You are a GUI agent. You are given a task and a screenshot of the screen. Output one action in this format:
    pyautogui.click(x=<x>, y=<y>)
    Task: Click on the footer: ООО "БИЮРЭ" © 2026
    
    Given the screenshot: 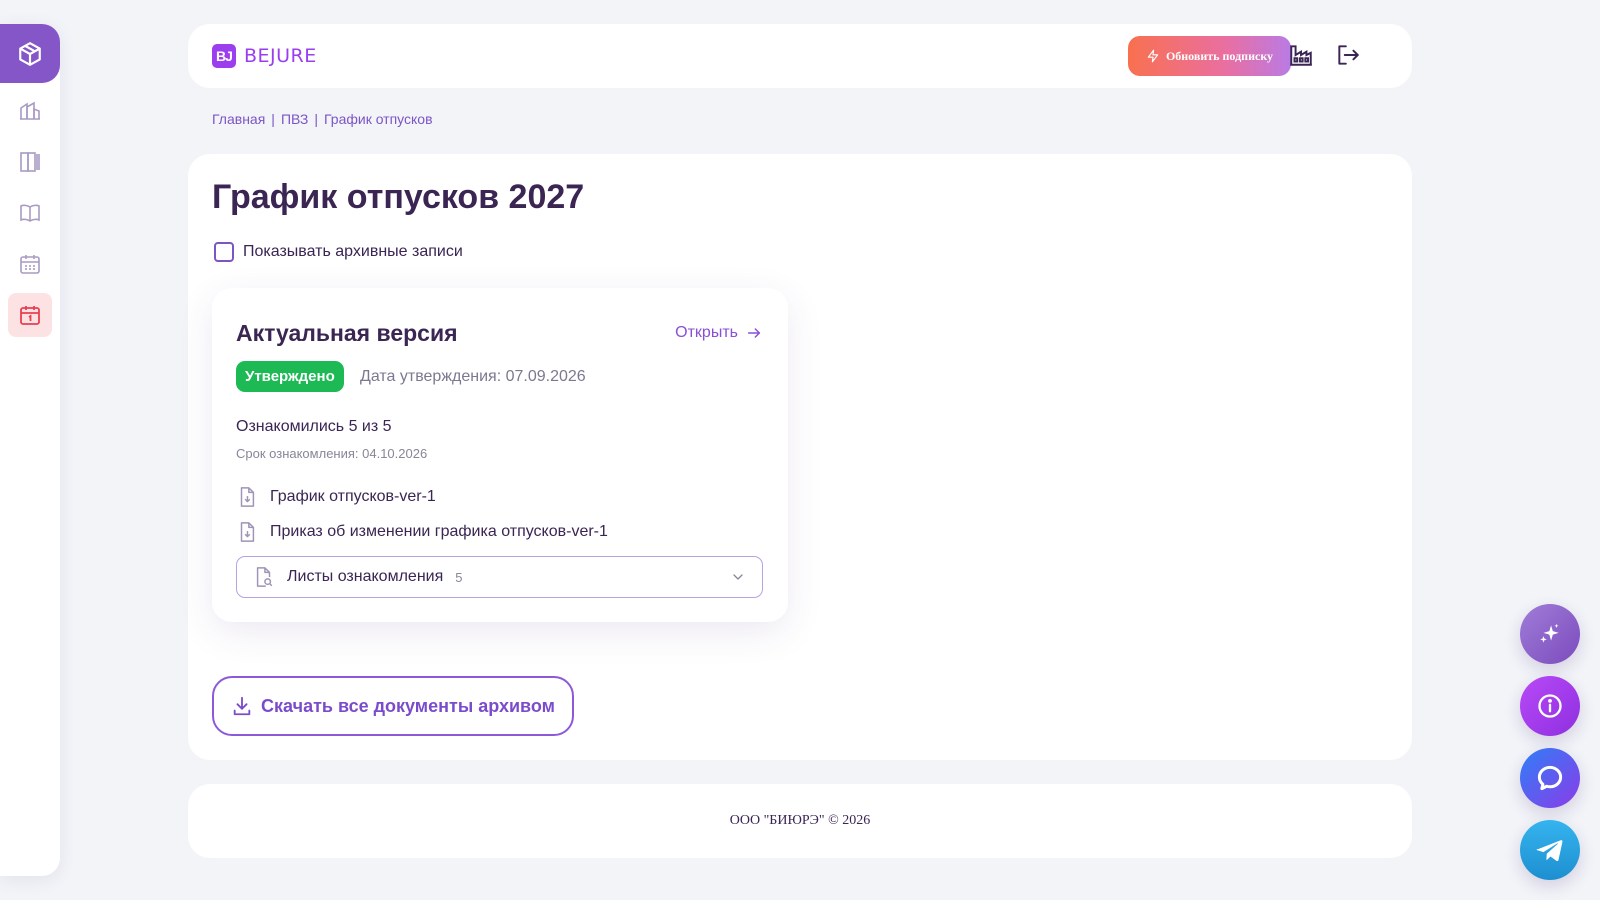 What is the action you would take?
    pyautogui.click(x=800, y=821)
    